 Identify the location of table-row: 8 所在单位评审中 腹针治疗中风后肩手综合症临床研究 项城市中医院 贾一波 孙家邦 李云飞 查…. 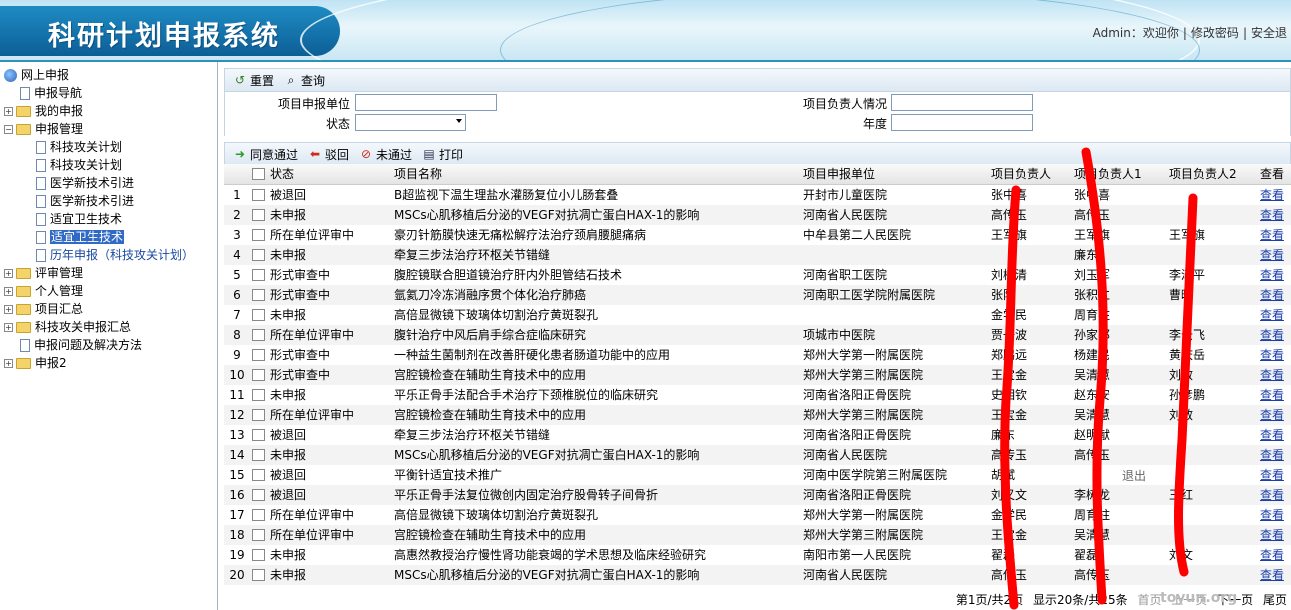
(757, 335).